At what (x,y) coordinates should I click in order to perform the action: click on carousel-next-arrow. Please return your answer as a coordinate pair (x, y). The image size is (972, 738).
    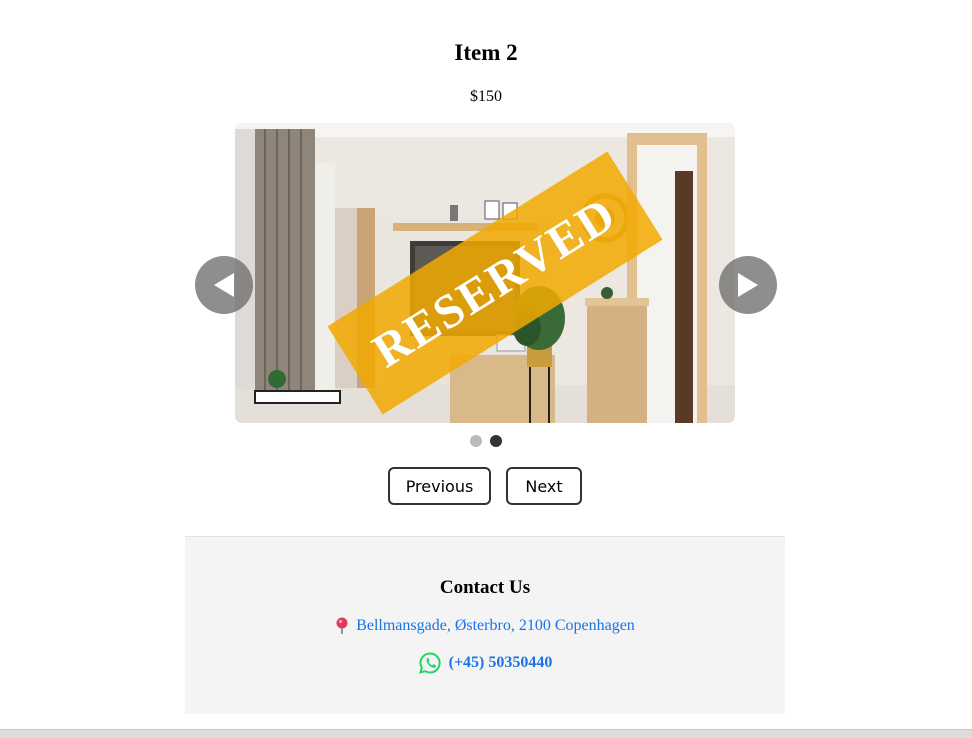
    Looking at the image, I should click on (748, 285).